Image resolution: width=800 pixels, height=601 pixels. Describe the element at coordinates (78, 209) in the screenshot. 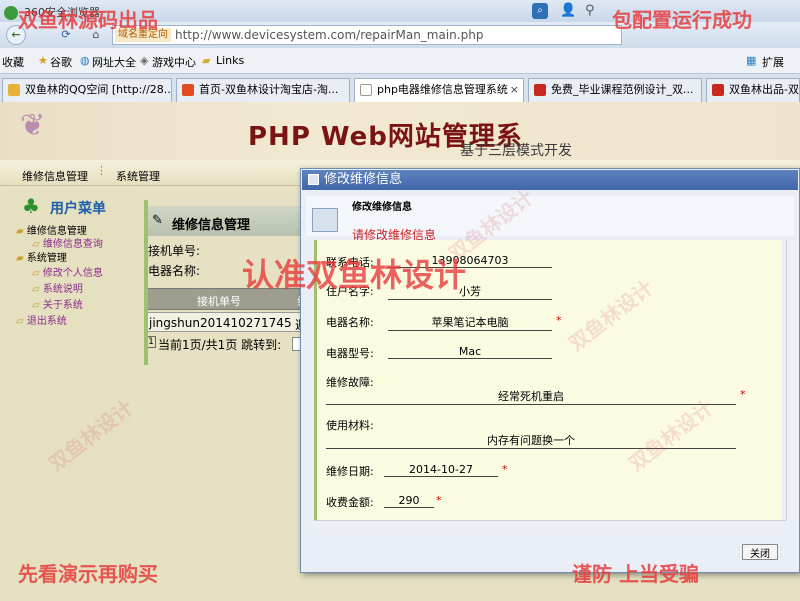

I see `user-menu-title: 用户菜单` at that location.